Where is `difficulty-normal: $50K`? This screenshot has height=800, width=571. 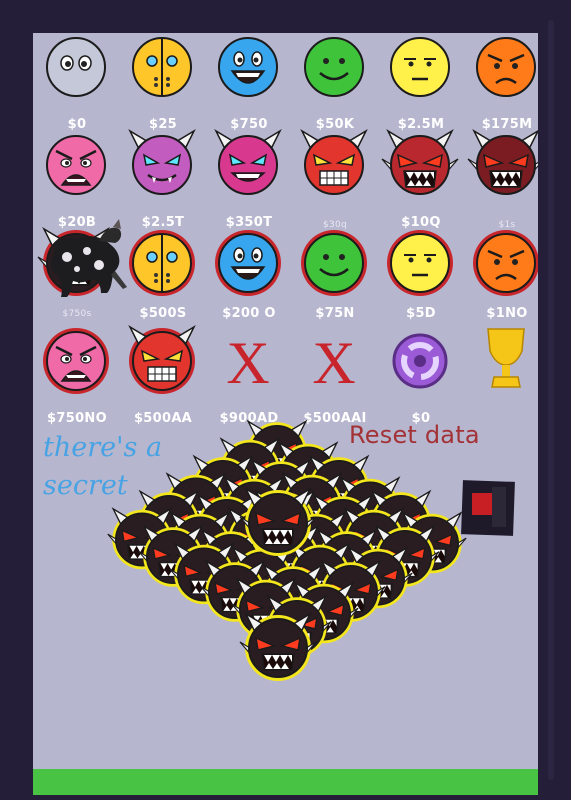 difficulty-normal: $50K is located at coordinates (335, 82).